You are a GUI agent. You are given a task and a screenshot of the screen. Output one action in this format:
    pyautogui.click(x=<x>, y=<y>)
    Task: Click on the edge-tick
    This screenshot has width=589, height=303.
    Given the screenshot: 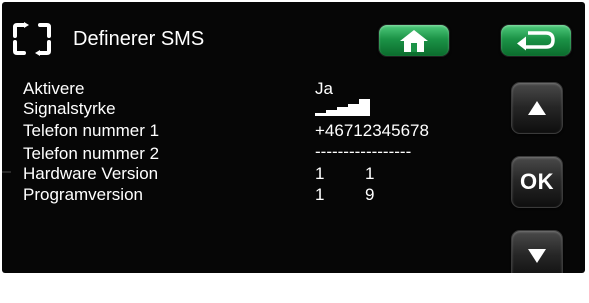 What is the action you would take?
    pyautogui.click(x=6, y=172)
    